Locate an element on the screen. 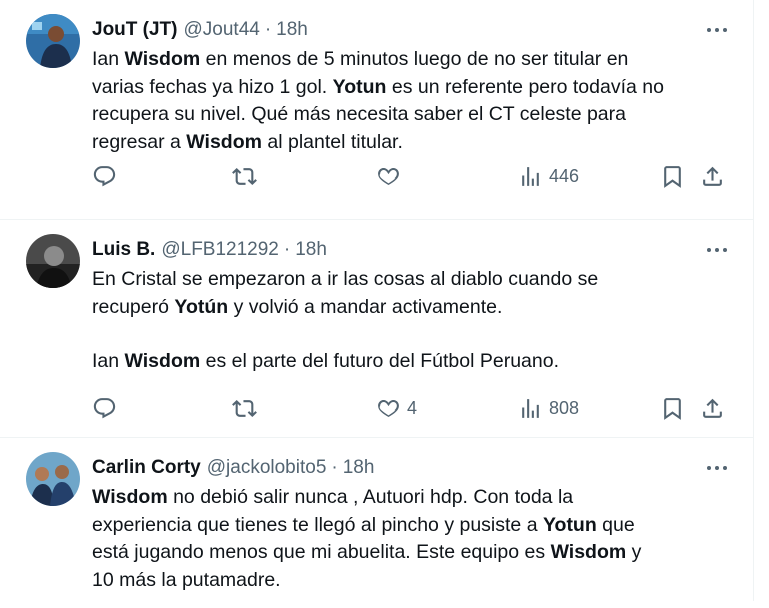 The height and width of the screenshot is (608, 769). like-button is located at coordinates (391, 176).